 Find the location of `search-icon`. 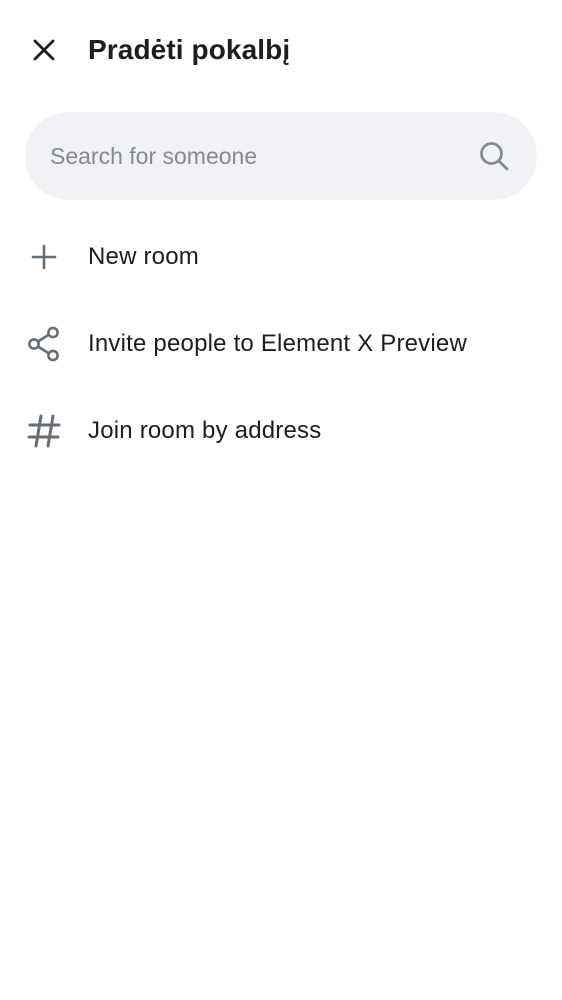

search-icon is located at coordinates (494, 156).